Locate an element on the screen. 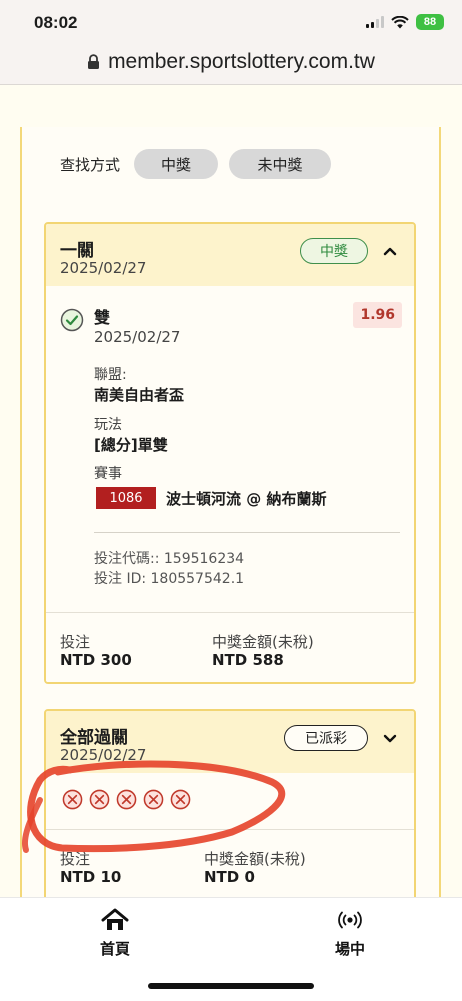 The width and height of the screenshot is (462, 1001). event-number-tag: 1086 is located at coordinates (126, 498).